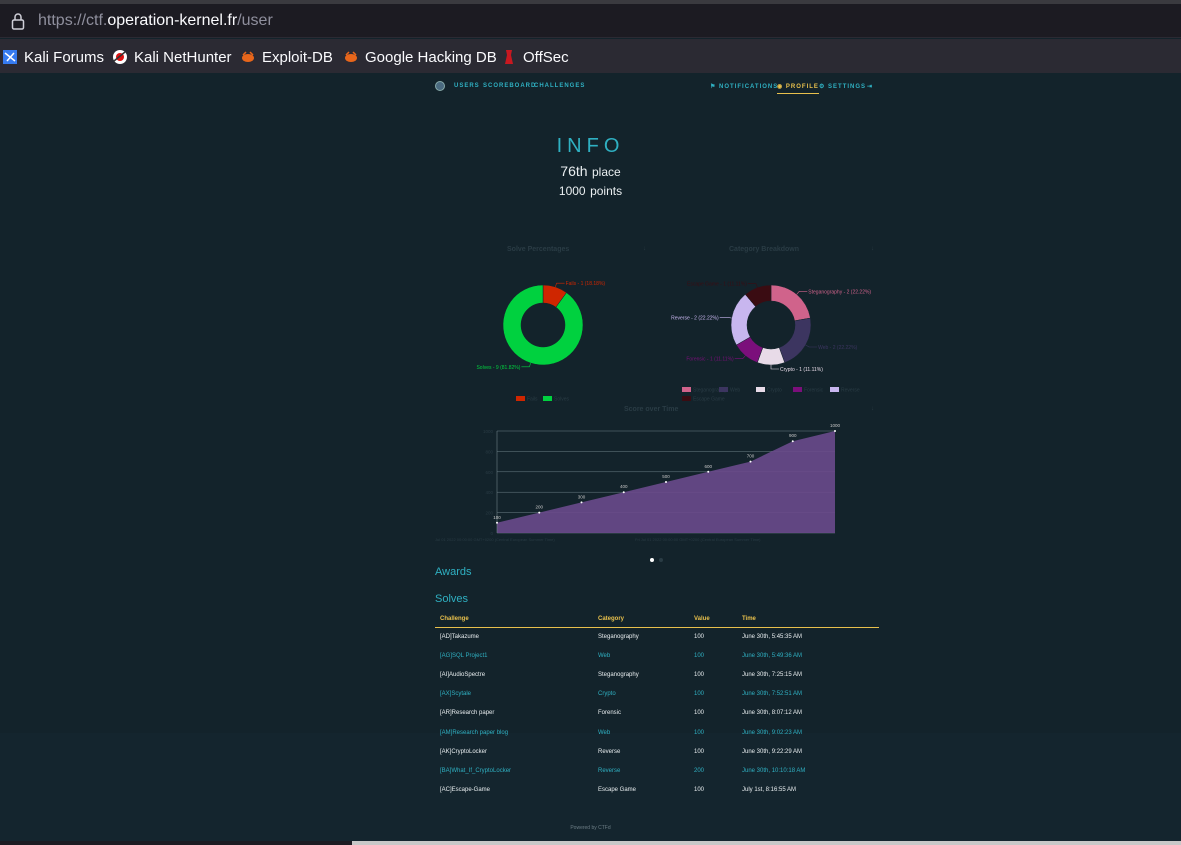  Describe the element at coordinates (641, 619) in the screenshot. I see `col-category: Category` at that location.